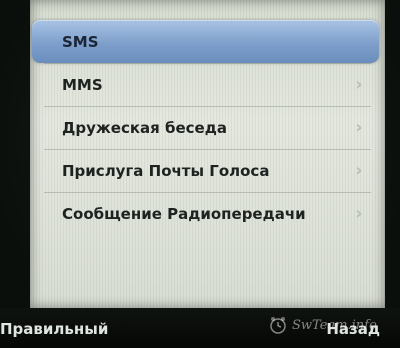 The height and width of the screenshot is (348, 400). I want to click on menu-item-mms: MMS ›, so click(207, 84).